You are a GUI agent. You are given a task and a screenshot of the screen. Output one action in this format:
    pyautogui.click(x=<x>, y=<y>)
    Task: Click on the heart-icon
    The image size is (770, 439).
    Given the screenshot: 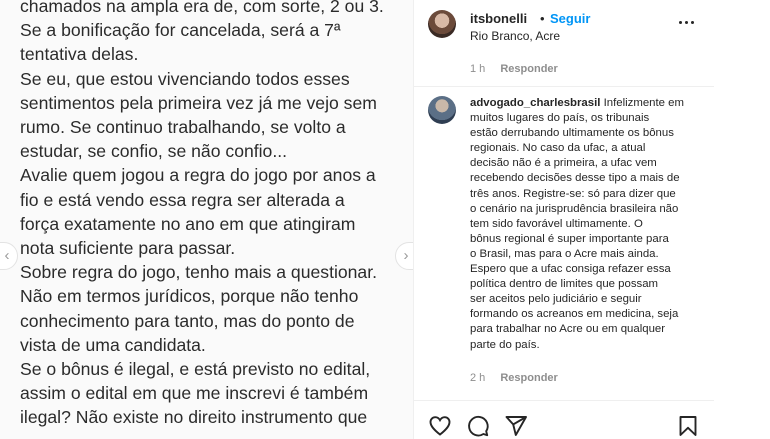 What is the action you would take?
    pyautogui.click(x=440, y=426)
    